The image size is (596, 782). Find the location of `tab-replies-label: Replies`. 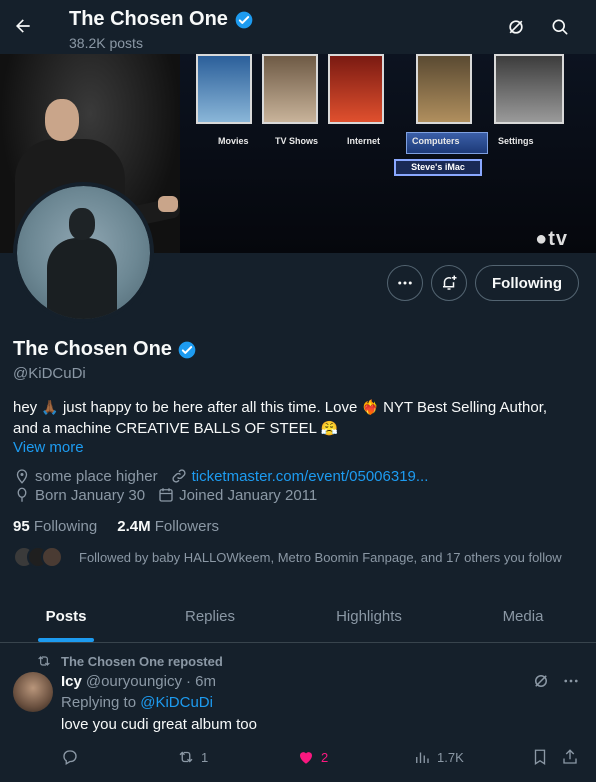

tab-replies-label: Replies is located at coordinates (210, 616).